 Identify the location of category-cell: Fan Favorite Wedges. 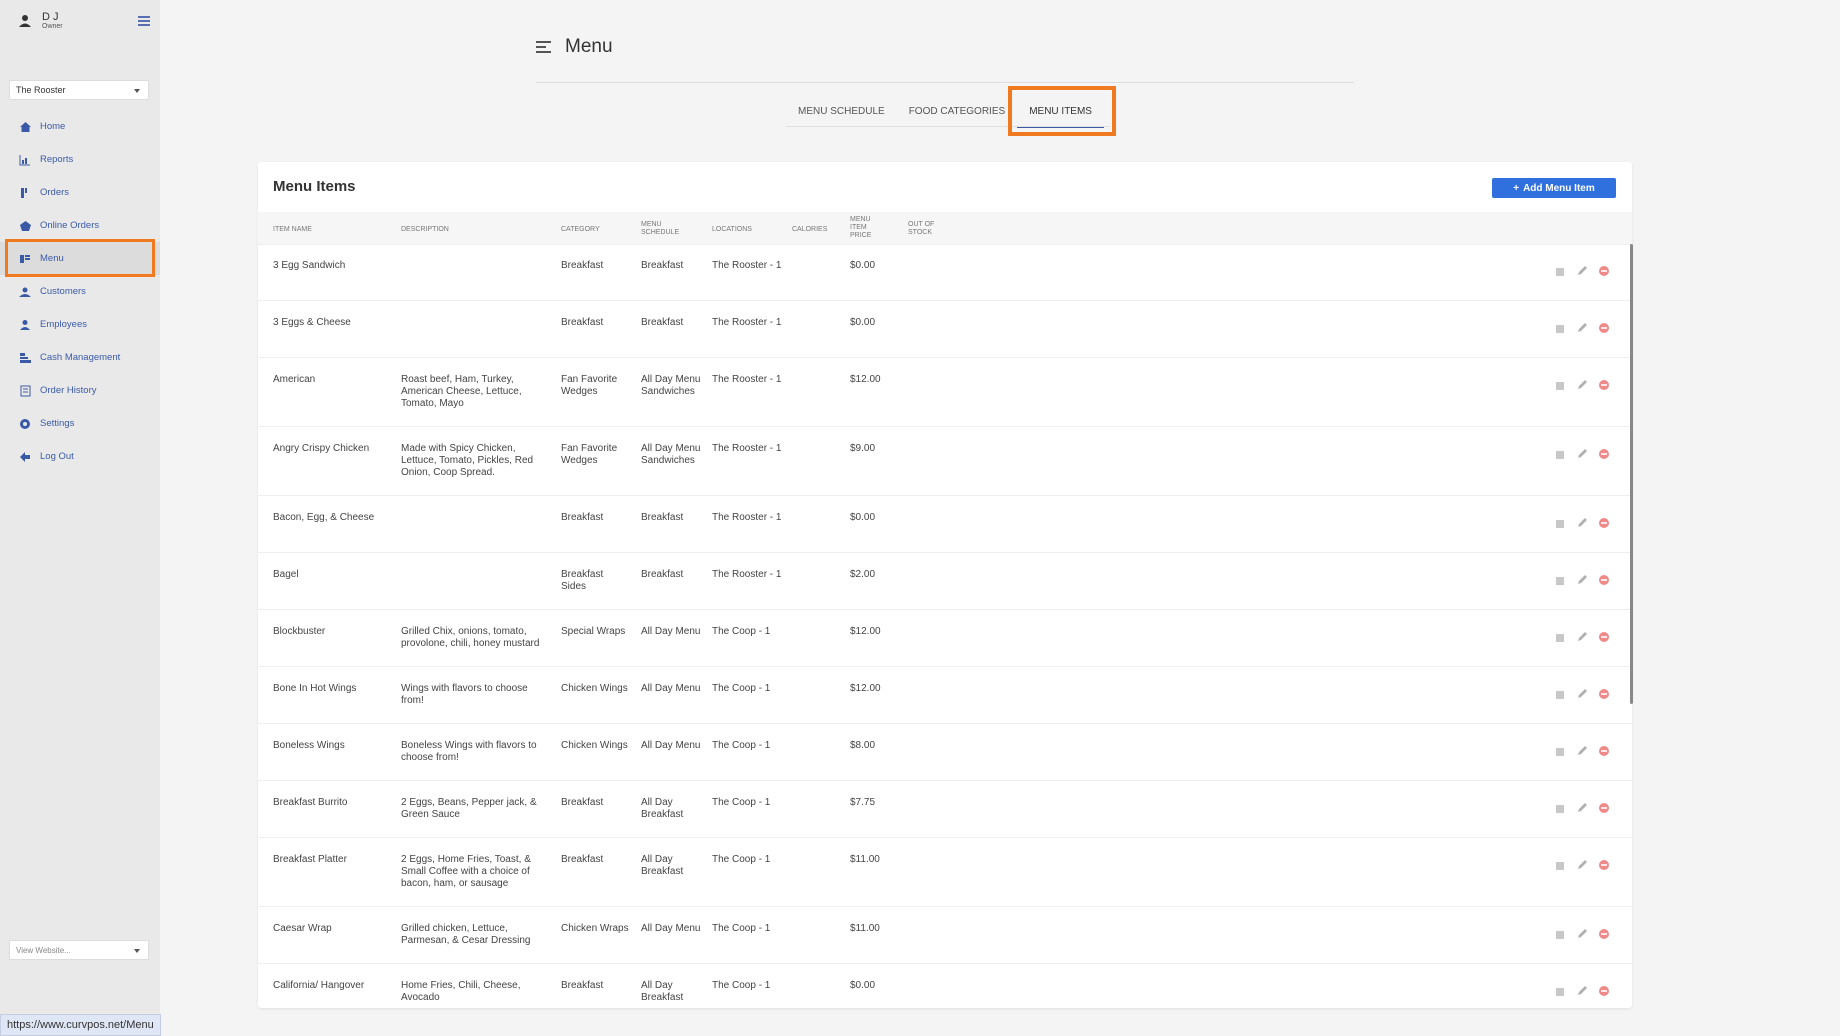
(589, 385).